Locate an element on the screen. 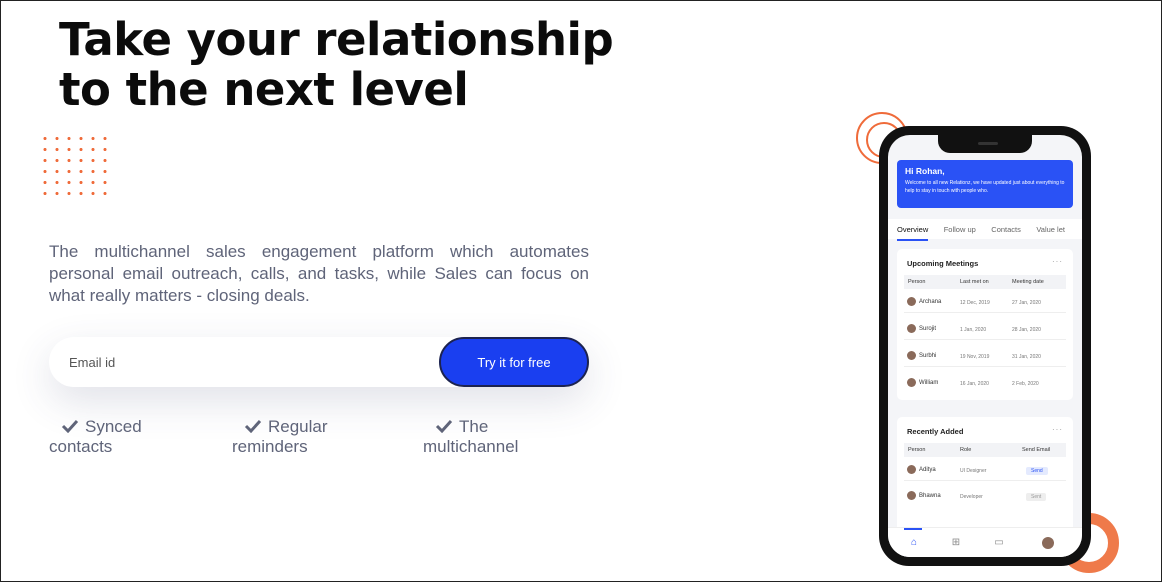  table-row: Archana 12 Dec, 2019 27 Jan, 2020 is located at coordinates (985, 302).